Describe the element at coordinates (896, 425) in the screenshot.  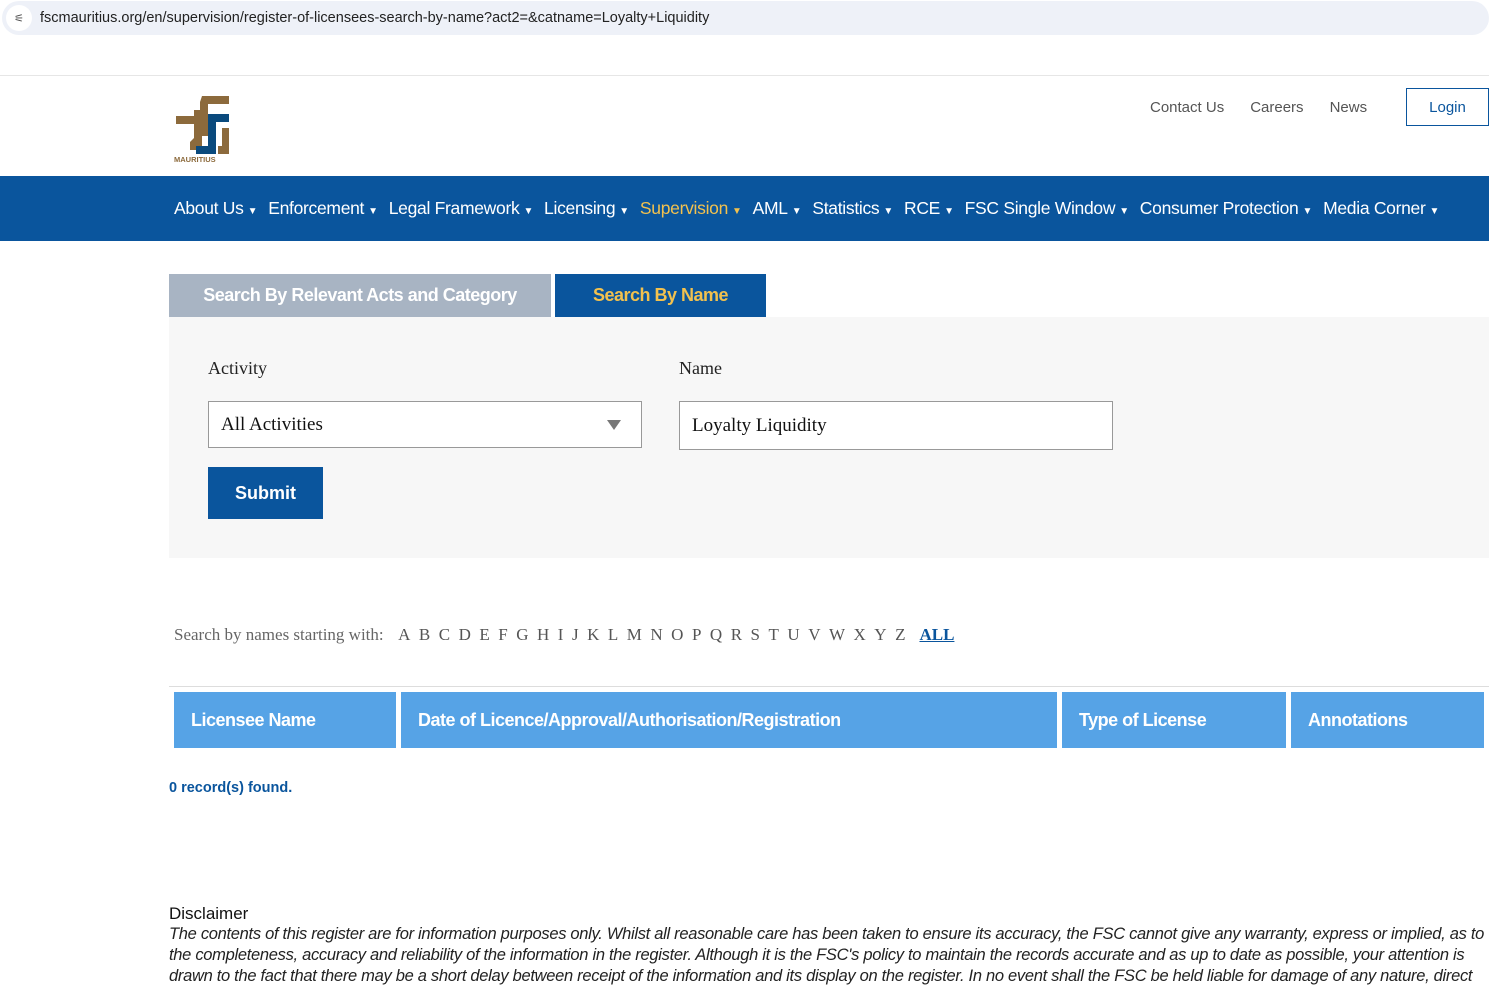
I see `name-input: Loyalty Liquidity` at that location.